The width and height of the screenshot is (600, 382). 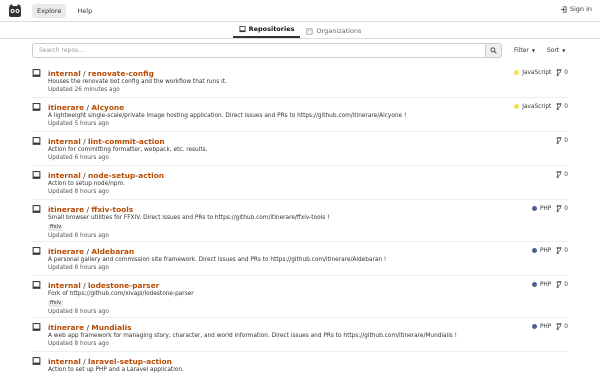 I want to click on nav-explore: Explore, so click(x=49, y=10).